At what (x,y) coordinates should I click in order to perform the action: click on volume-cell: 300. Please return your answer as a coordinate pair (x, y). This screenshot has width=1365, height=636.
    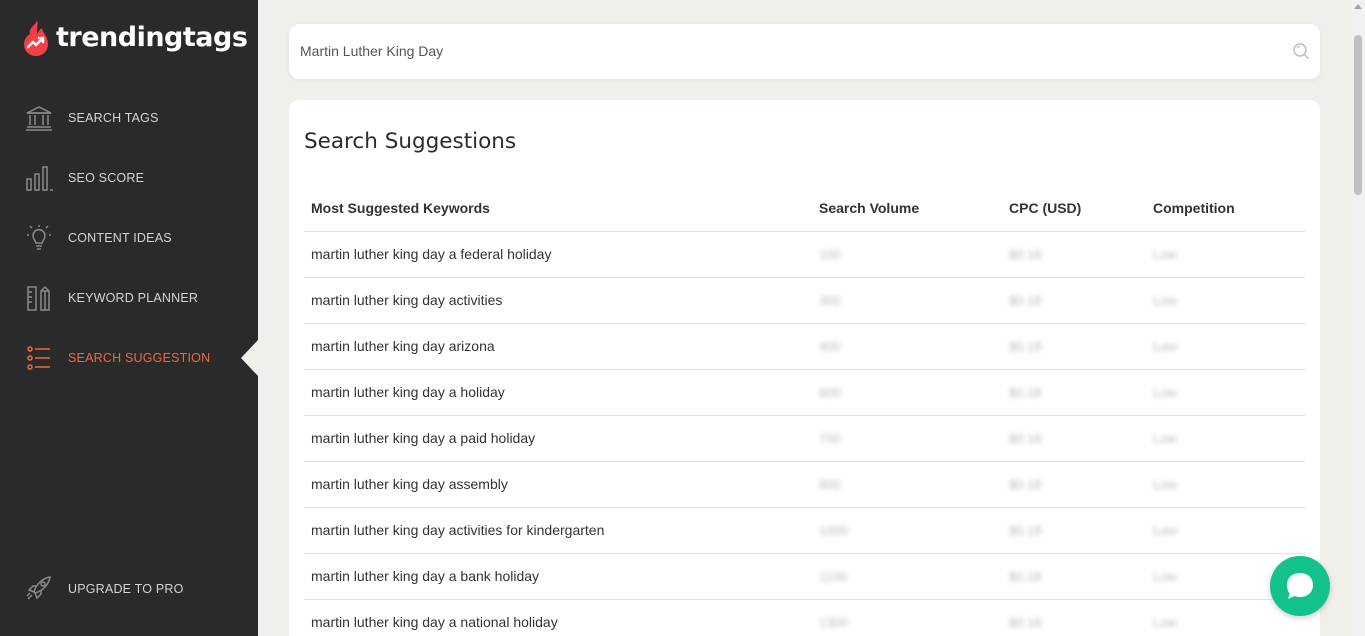
    Looking at the image, I should click on (907, 300).